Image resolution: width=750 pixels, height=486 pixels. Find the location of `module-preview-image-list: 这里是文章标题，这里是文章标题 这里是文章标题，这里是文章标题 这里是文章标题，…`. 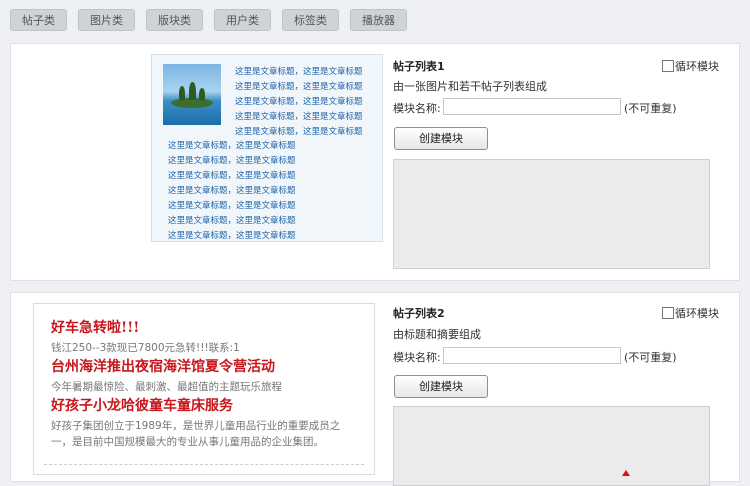

module-preview-image-list: 这里是文章标题，这里是文章标题 这里是文章标题，这里是文章标题 这里是文章标题，… is located at coordinates (267, 148).